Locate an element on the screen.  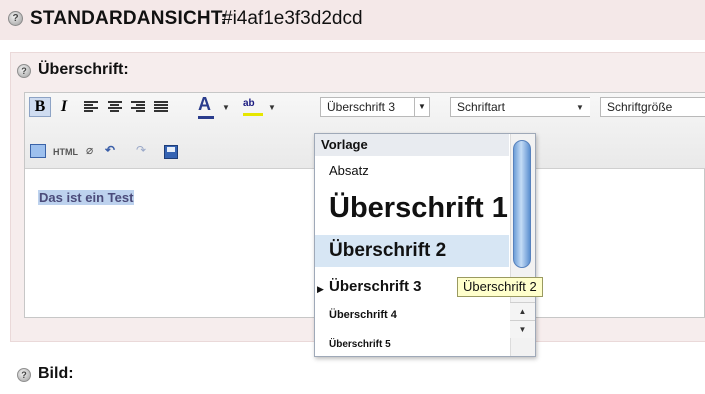
page-header: ? STANDARDANSICHT: #i4af1e3f3d2dcd is located at coordinates (352, 20).